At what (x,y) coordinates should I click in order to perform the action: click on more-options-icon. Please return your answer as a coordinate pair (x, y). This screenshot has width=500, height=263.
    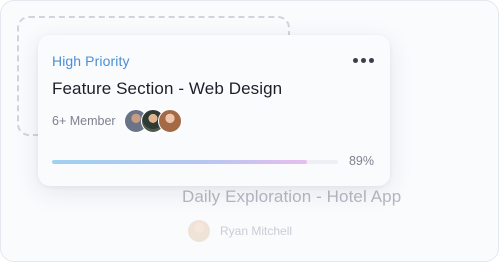
    Looking at the image, I should click on (363, 60).